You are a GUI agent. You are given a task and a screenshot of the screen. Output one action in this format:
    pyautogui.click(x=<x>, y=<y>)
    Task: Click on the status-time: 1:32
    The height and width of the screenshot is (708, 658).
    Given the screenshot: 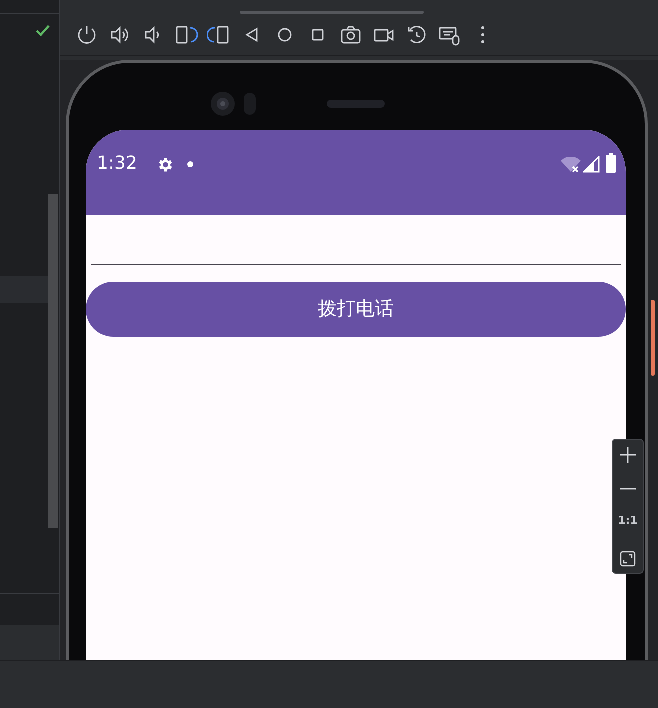 What is the action you would take?
    pyautogui.click(x=117, y=164)
    